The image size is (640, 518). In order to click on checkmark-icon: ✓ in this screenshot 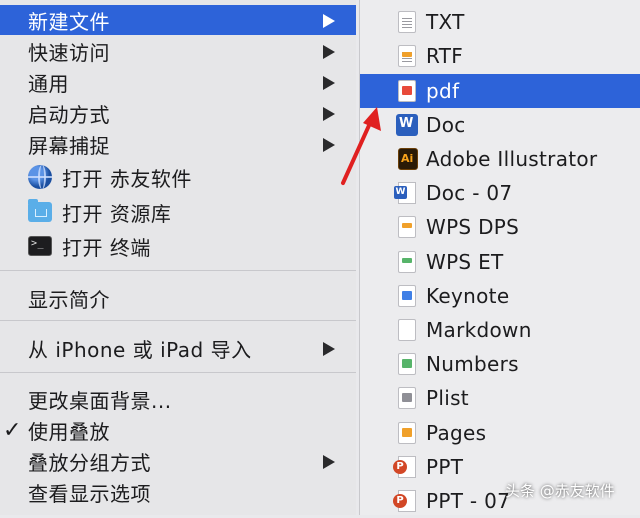, I will do `click(12, 430)`.